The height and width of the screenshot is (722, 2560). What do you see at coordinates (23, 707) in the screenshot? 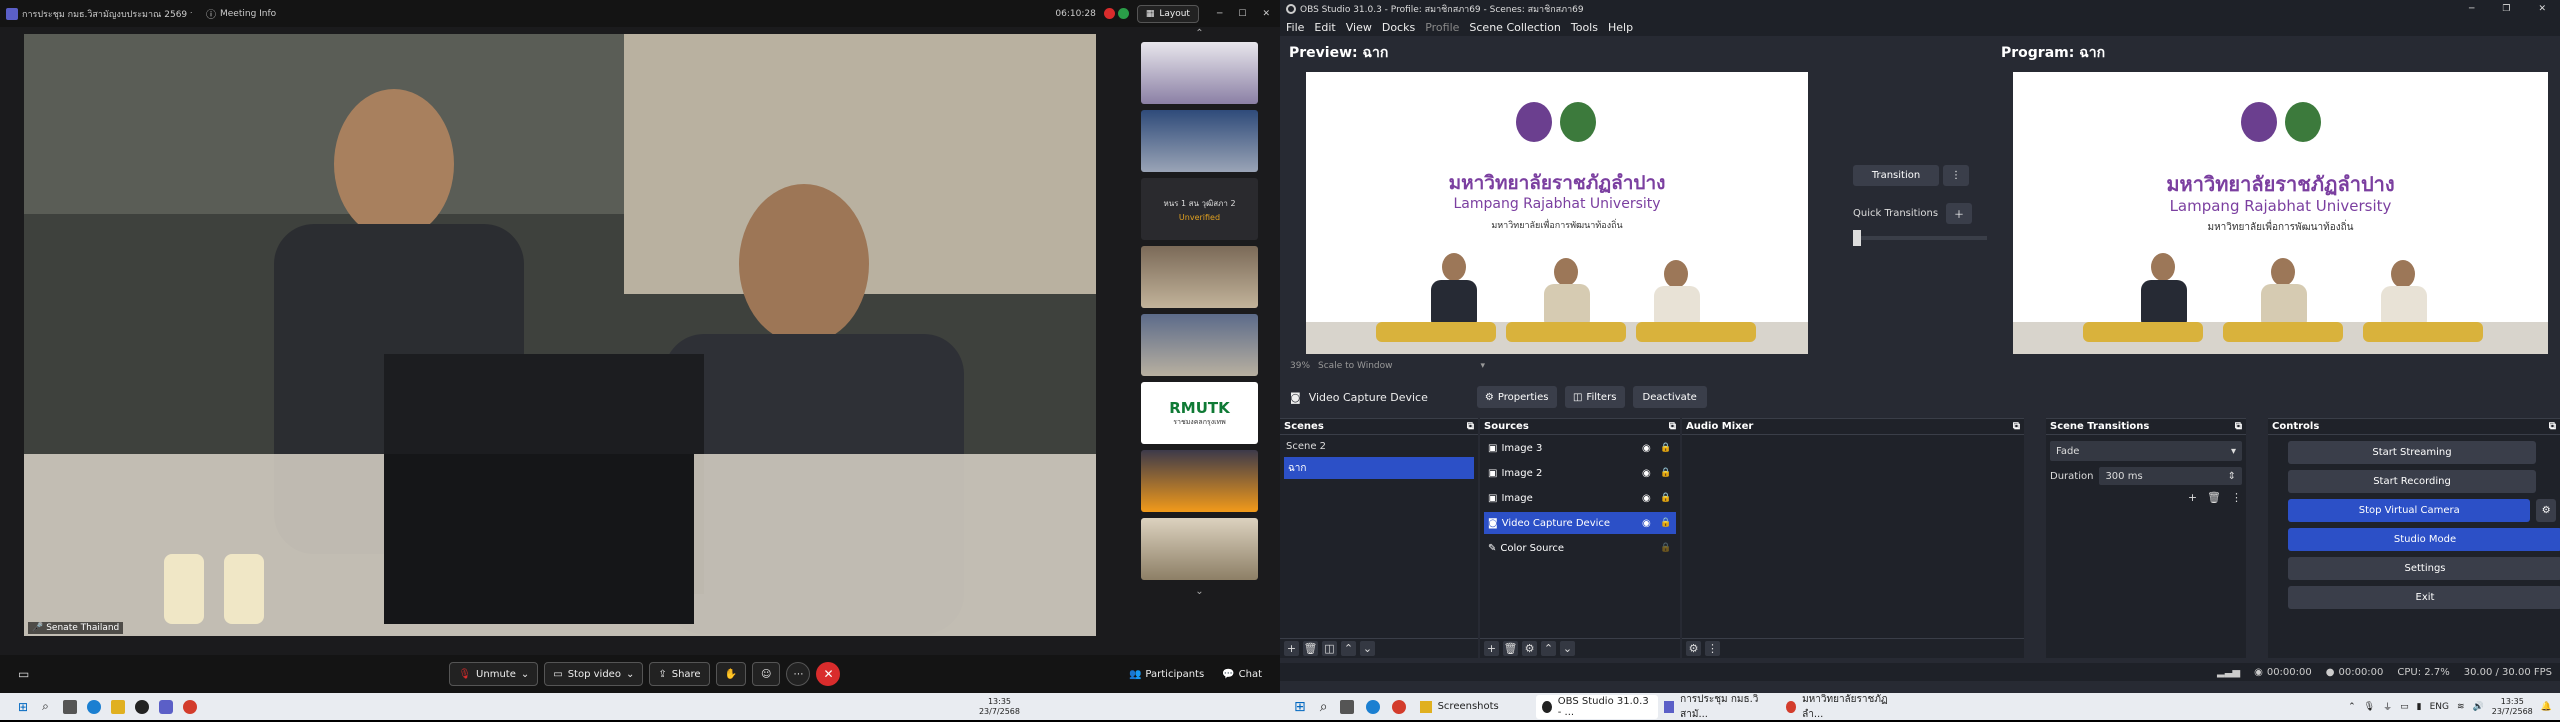
I see `windows-start-icon: ⊞` at bounding box center [23, 707].